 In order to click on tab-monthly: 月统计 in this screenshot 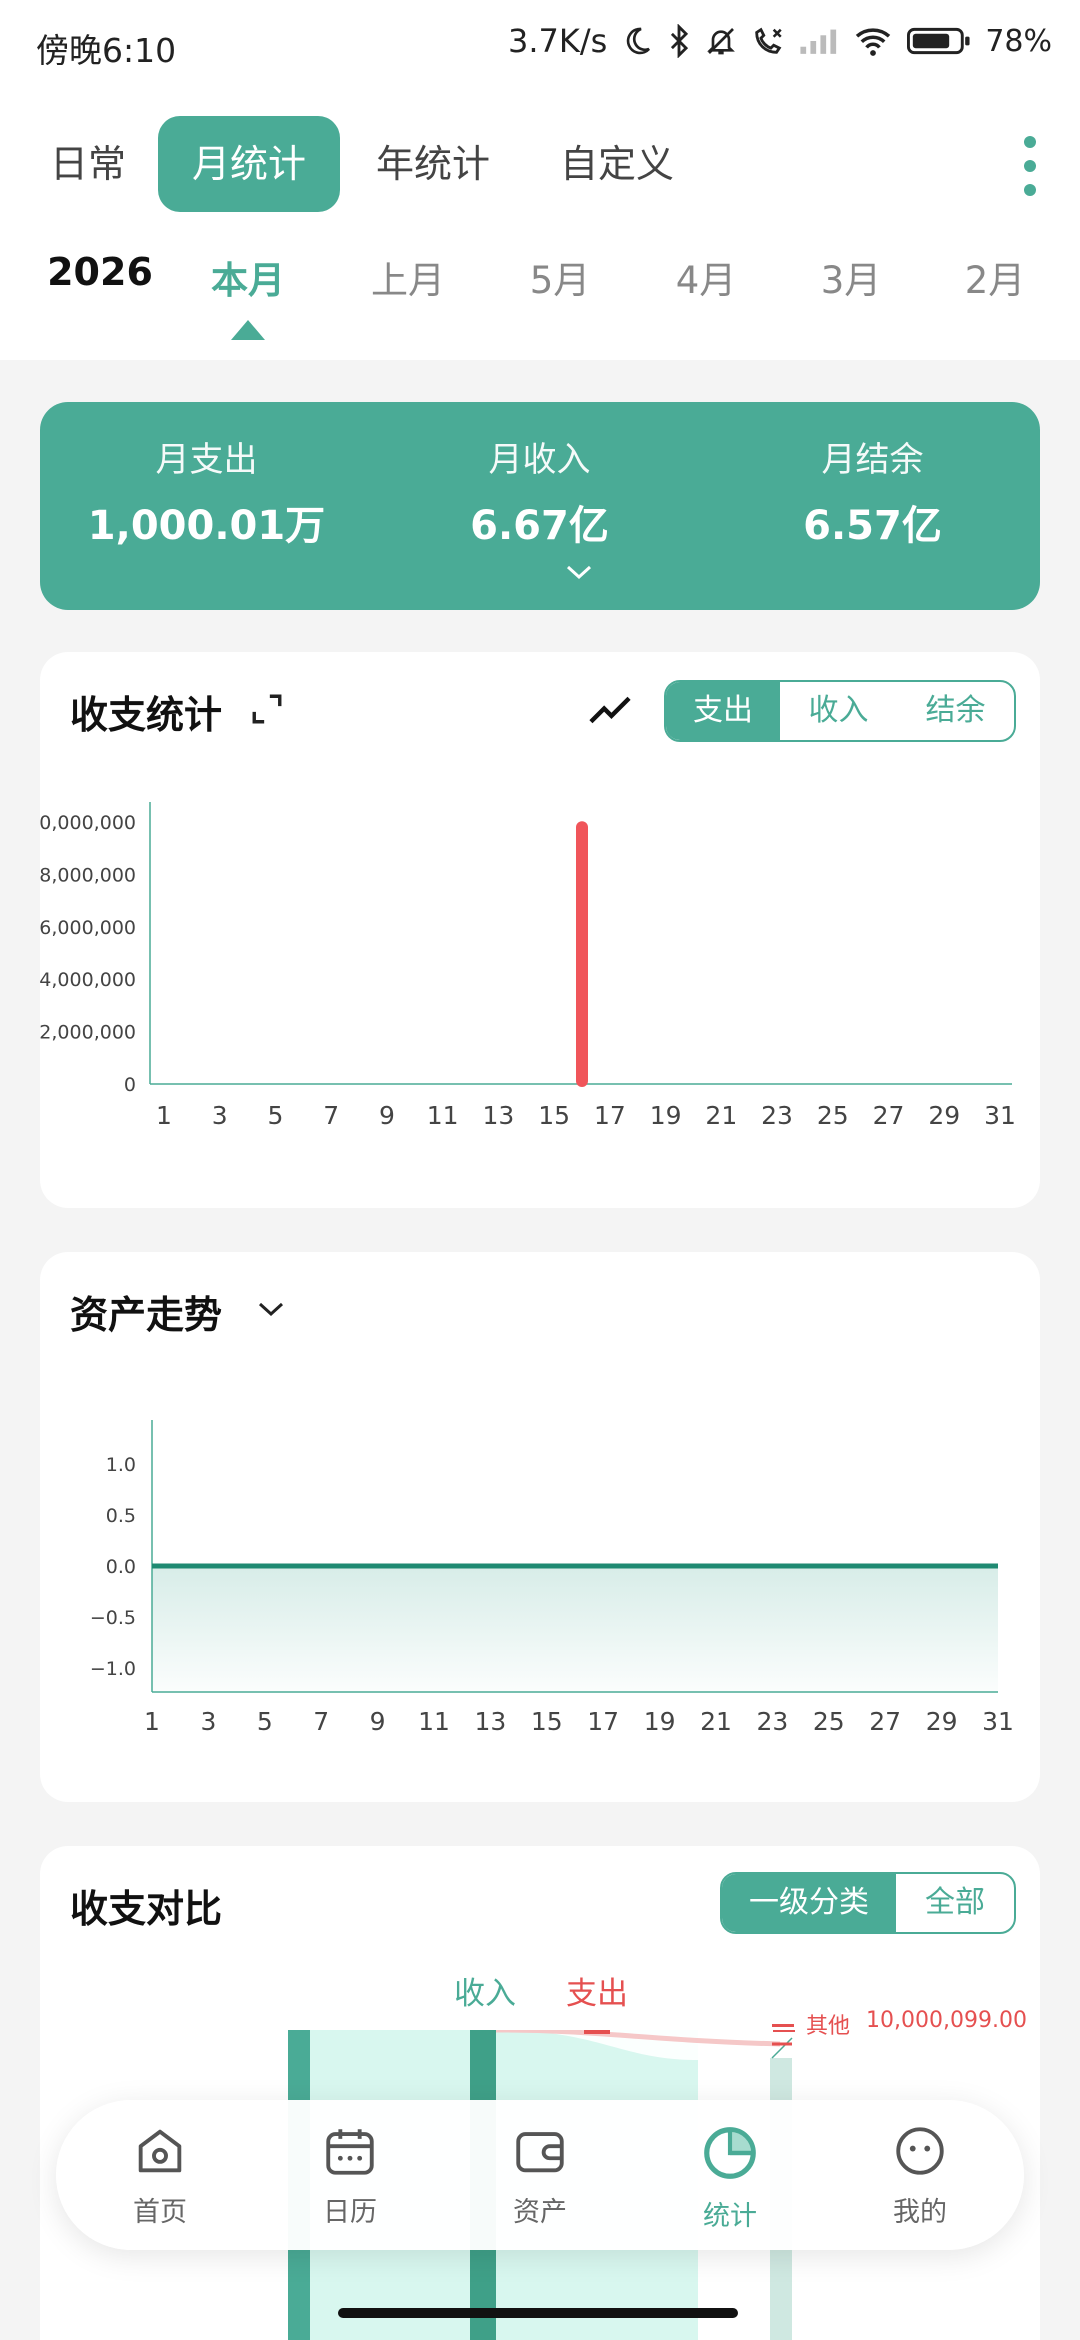, I will do `click(249, 164)`.